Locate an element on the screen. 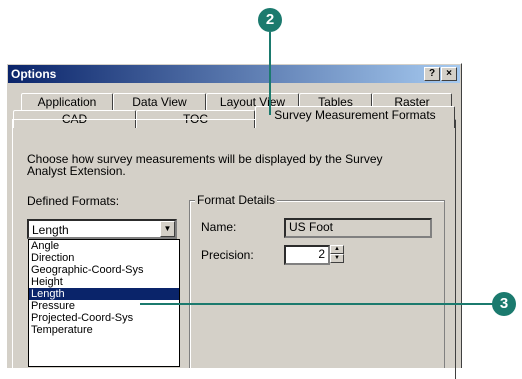  callout-3: 3 is located at coordinates (504, 304).